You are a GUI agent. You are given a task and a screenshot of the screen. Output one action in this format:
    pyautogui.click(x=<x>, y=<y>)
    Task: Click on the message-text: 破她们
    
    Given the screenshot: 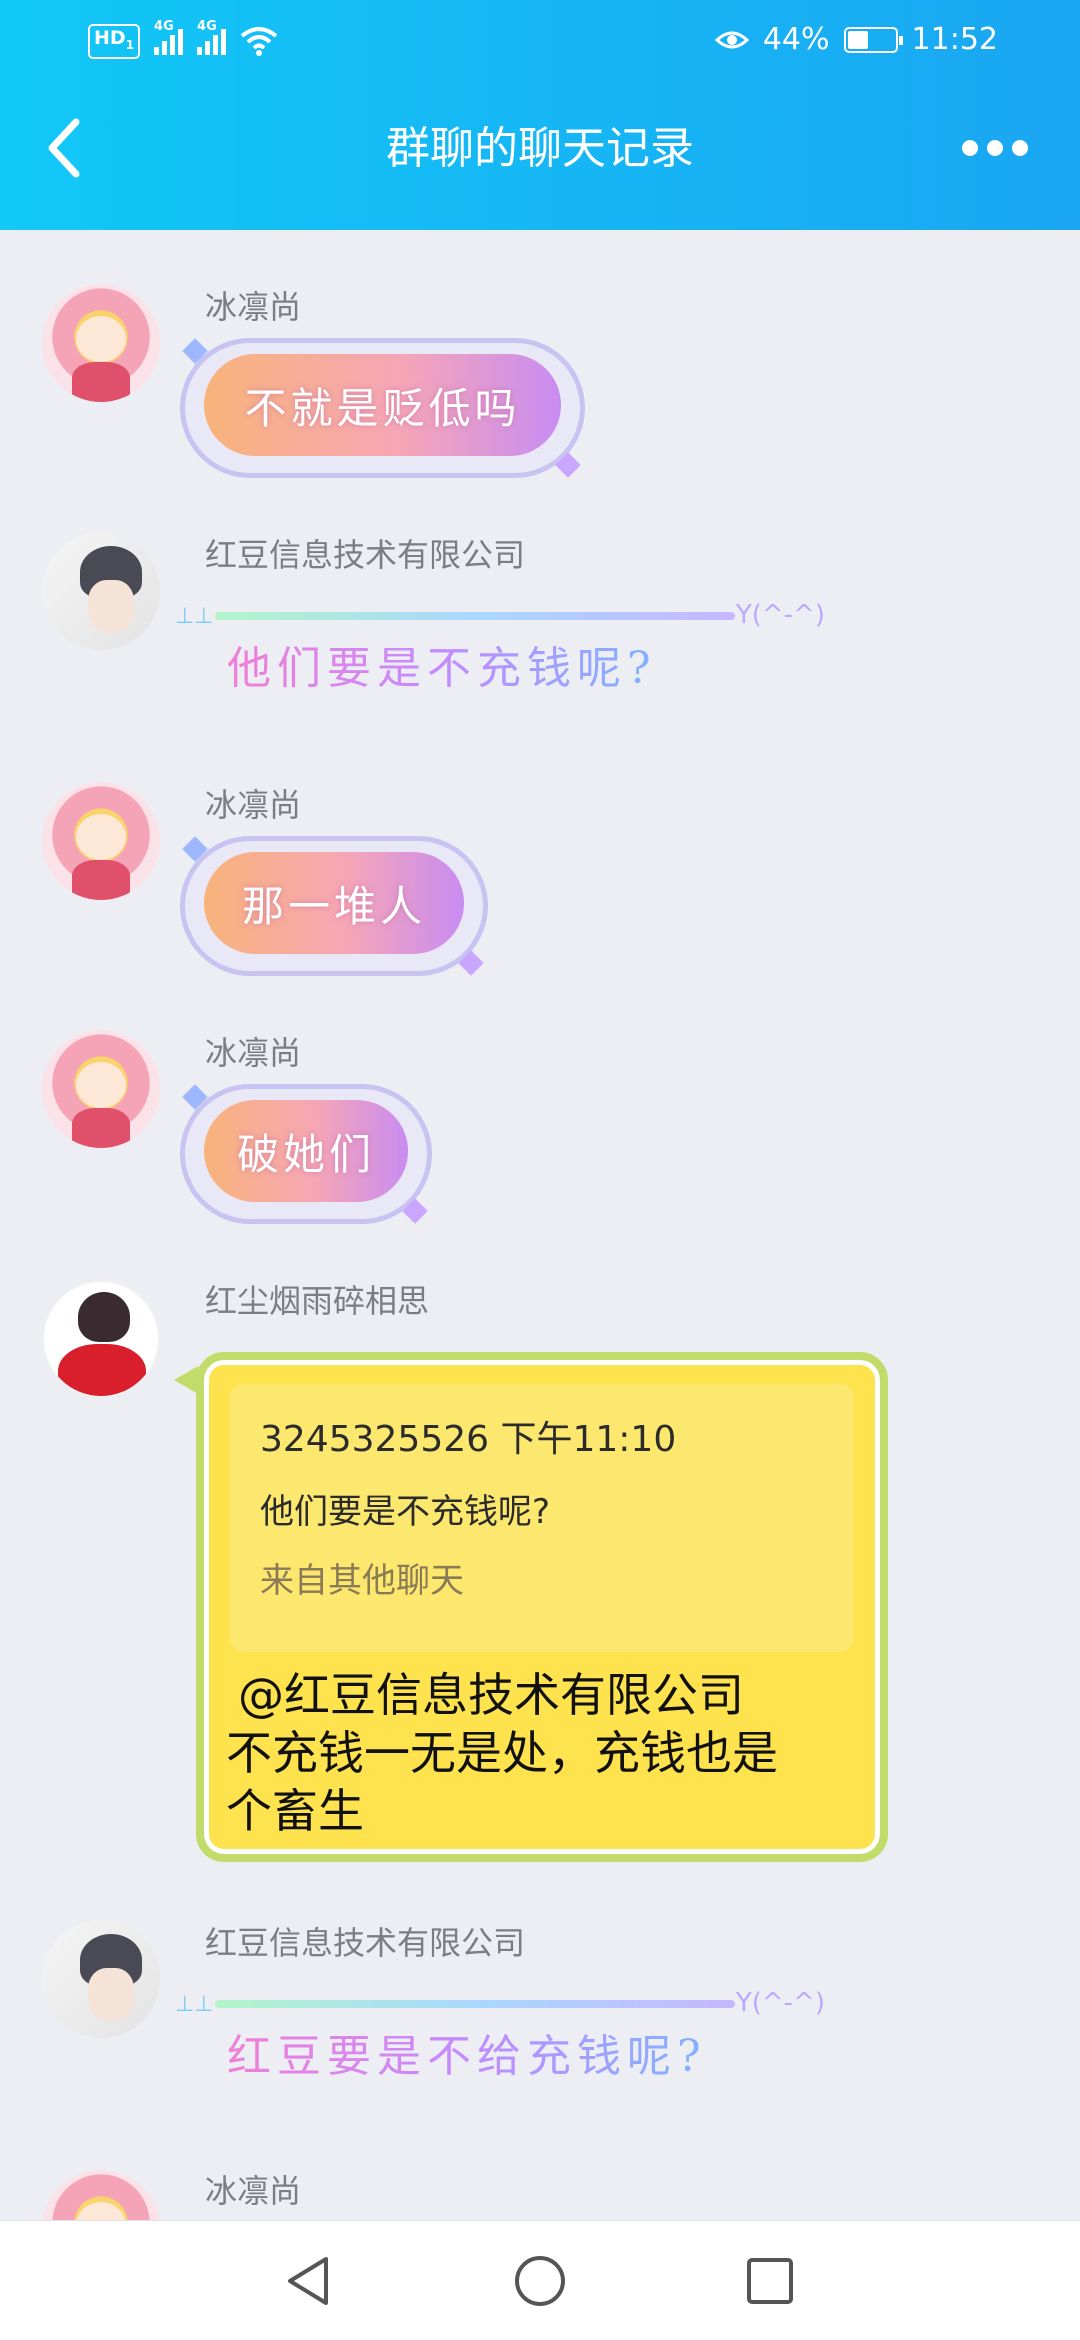 What is the action you would take?
    pyautogui.click(x=306, y=1151)
    